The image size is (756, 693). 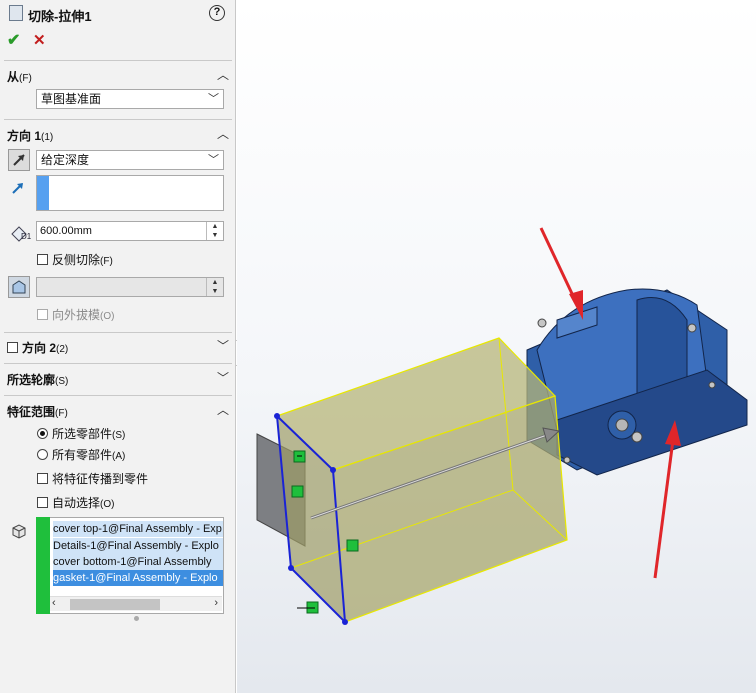 What do you see at coordinates (130, 231) in the screenshot?
I see `depth-input: 600.00mm ▲ ▼` at bounding box center [130, 231].